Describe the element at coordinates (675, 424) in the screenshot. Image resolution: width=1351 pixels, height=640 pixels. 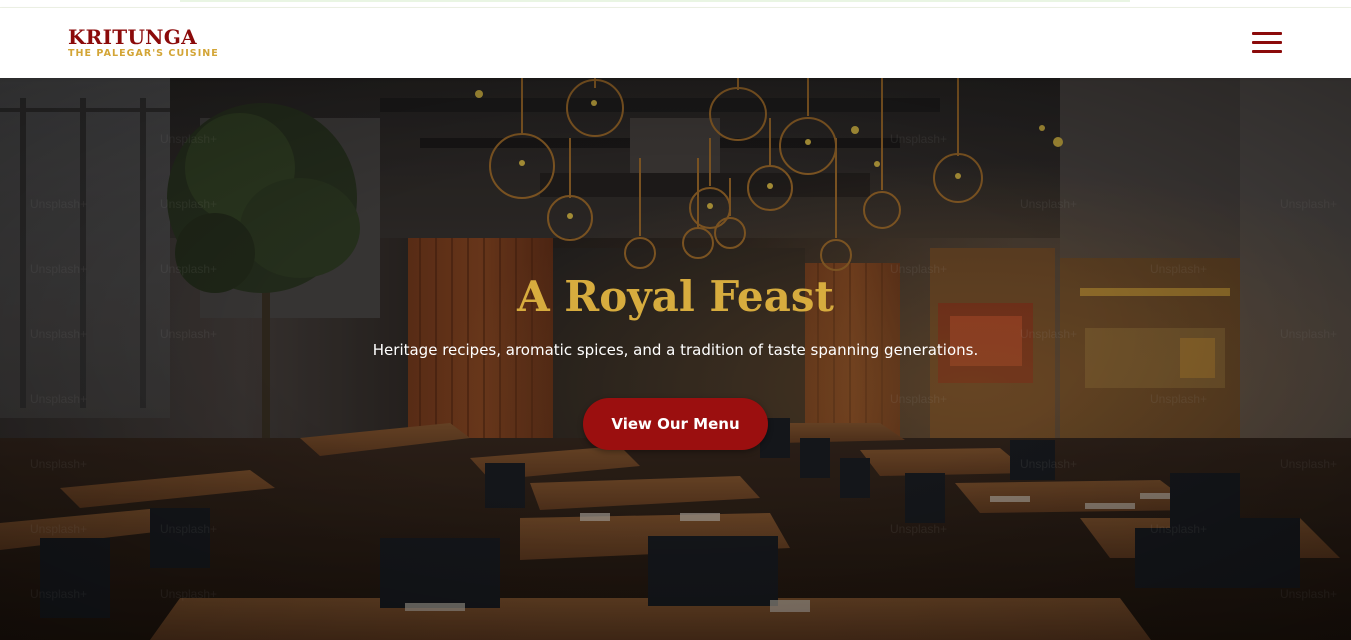
I see `view-menu-button: View Our Menu` at that location.